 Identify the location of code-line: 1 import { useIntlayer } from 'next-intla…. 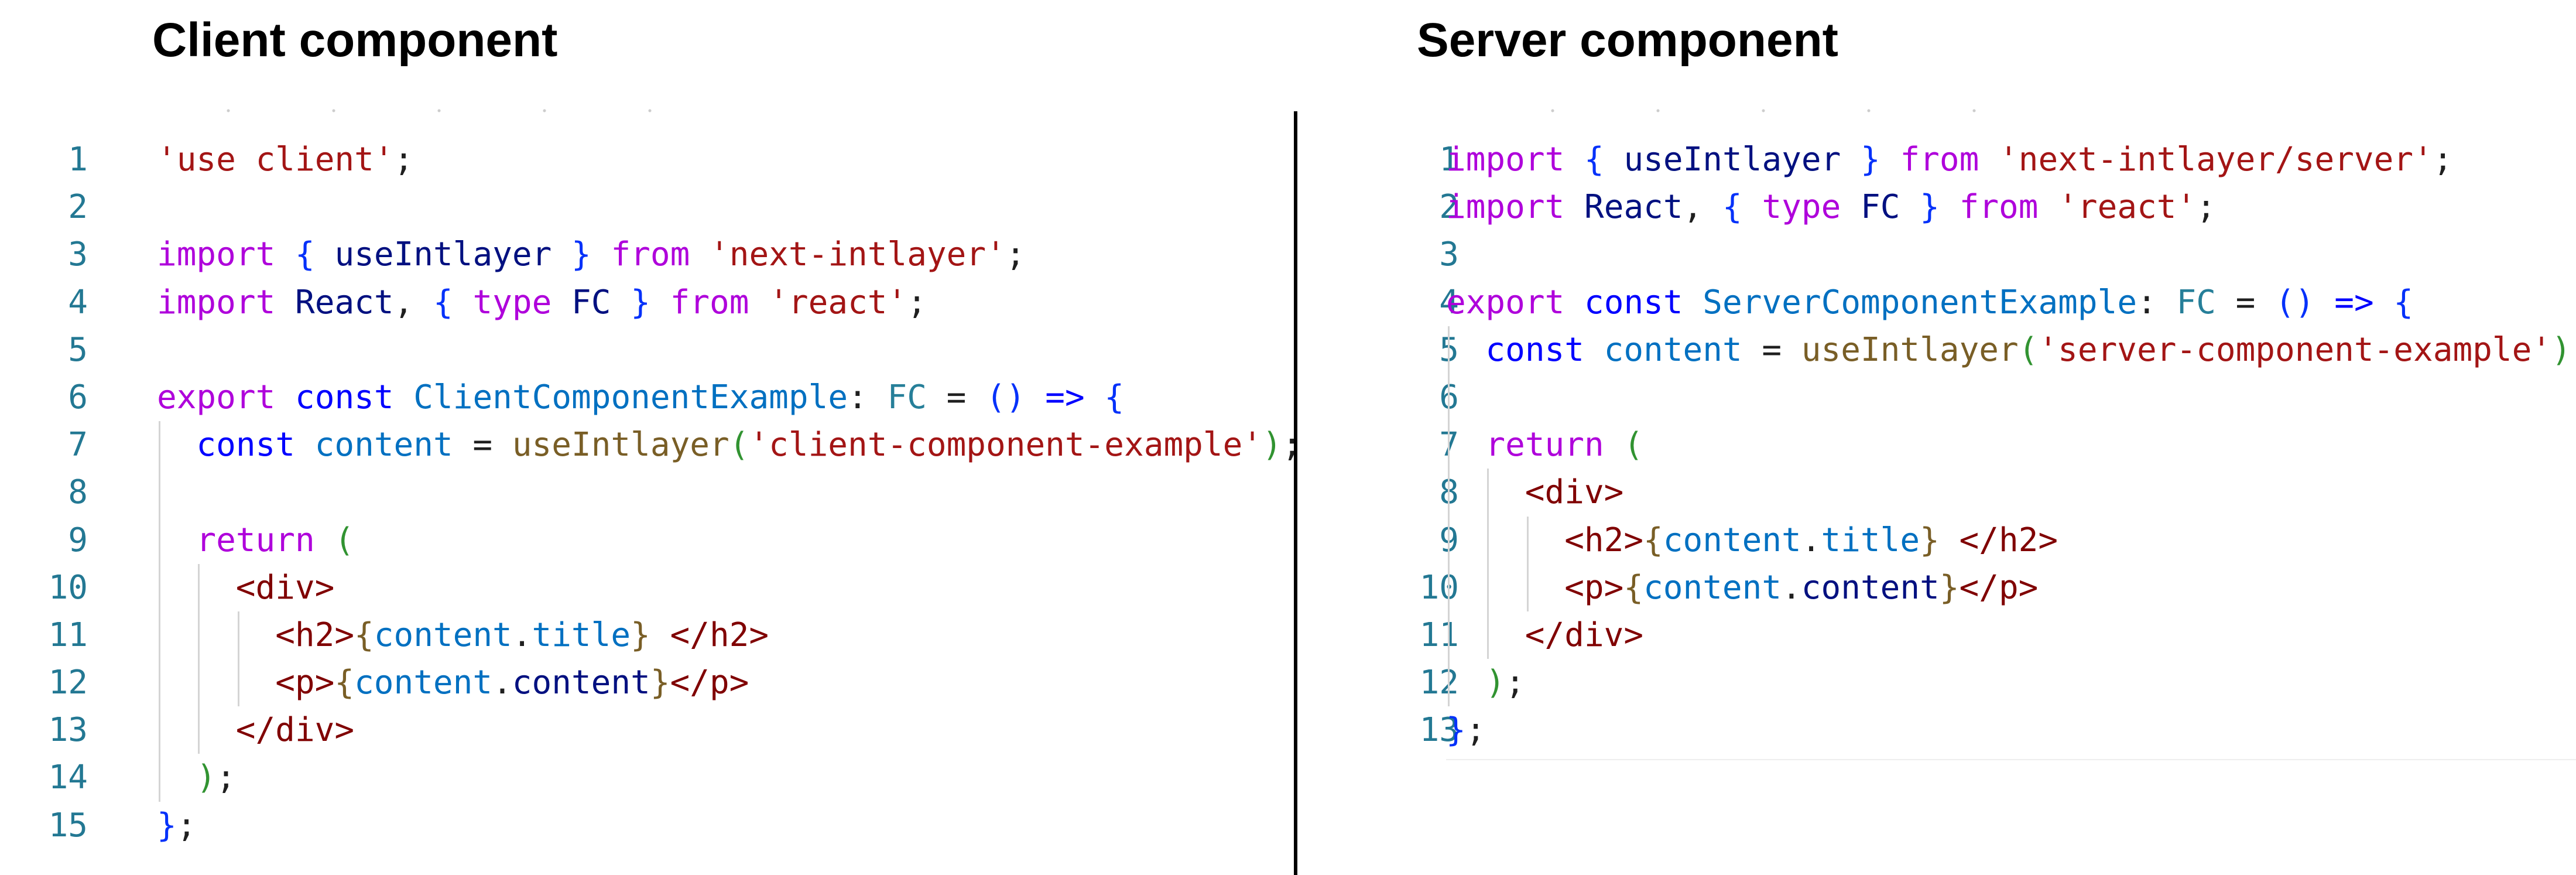
(1938, 159).